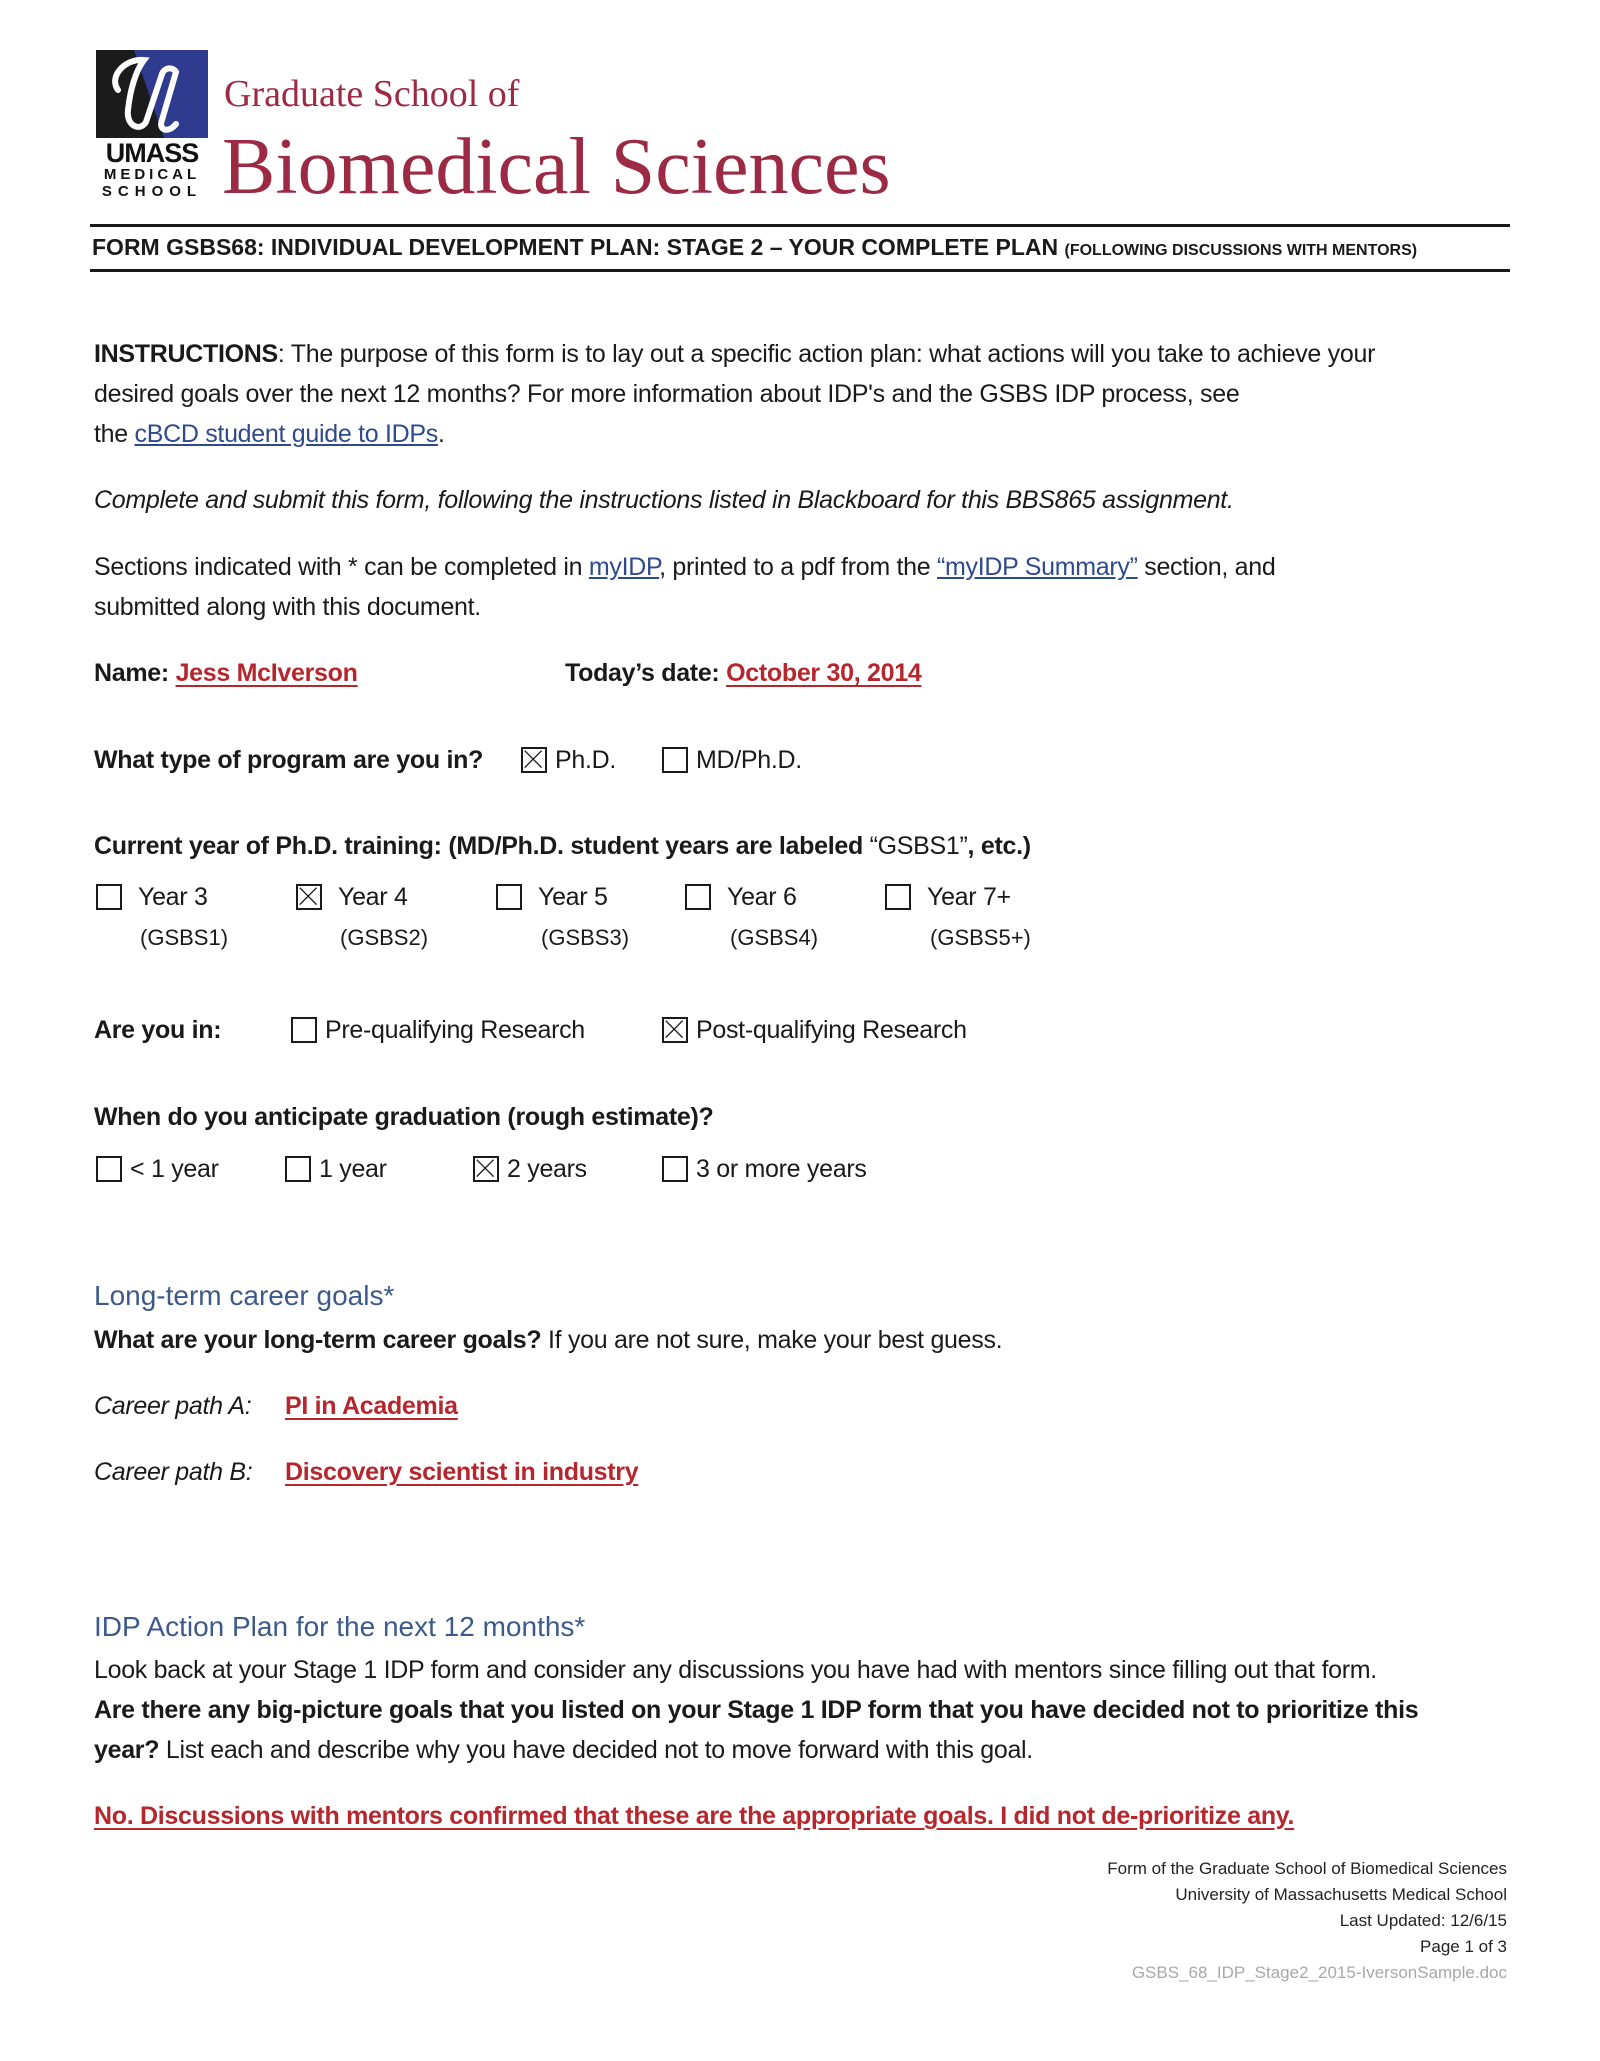  What do you see at coordinates (798, 567) in the screenshot?
I see `sections-middle: , printed to a pdf from the` at bounding box center [798, 567].